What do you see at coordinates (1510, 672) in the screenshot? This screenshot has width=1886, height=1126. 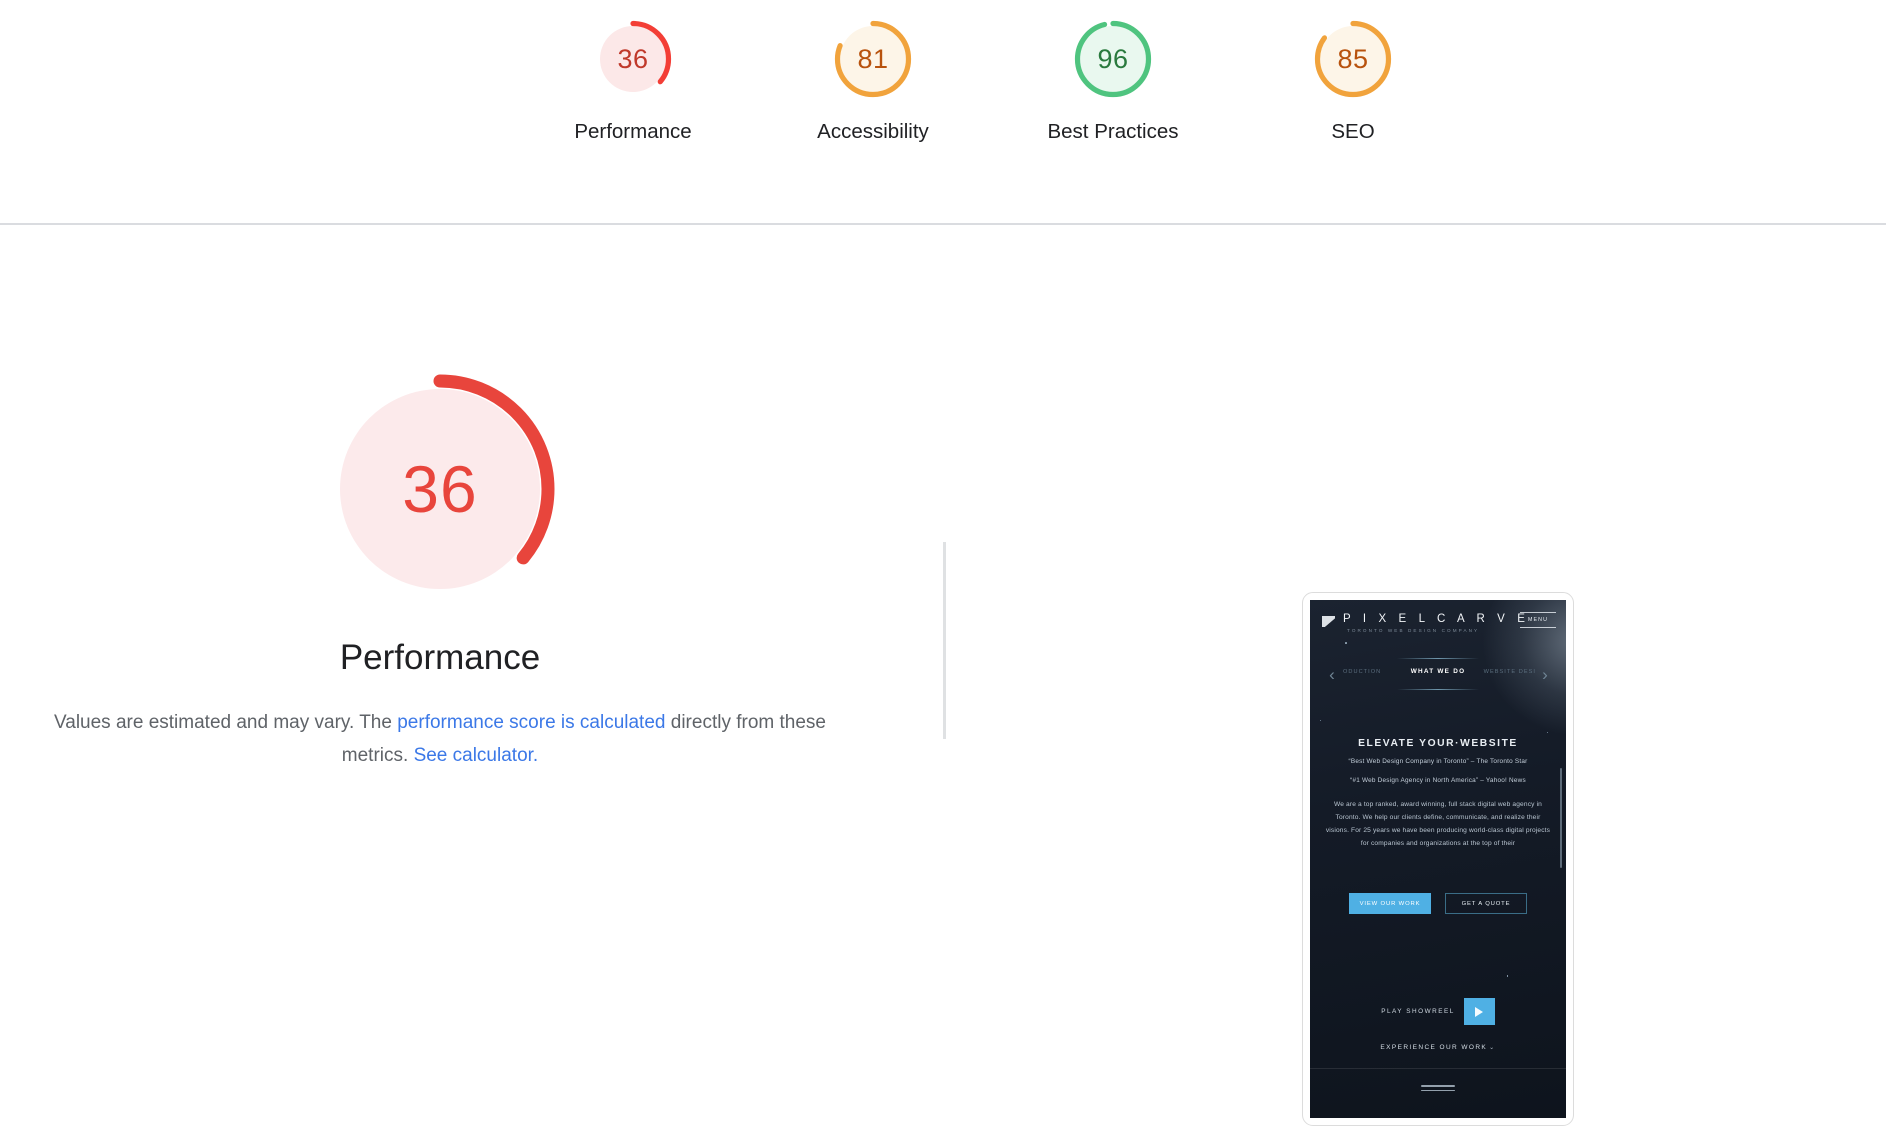 I see `nav-item-website-design: WEBSITE DESI` at bounding box center [1510, 672].